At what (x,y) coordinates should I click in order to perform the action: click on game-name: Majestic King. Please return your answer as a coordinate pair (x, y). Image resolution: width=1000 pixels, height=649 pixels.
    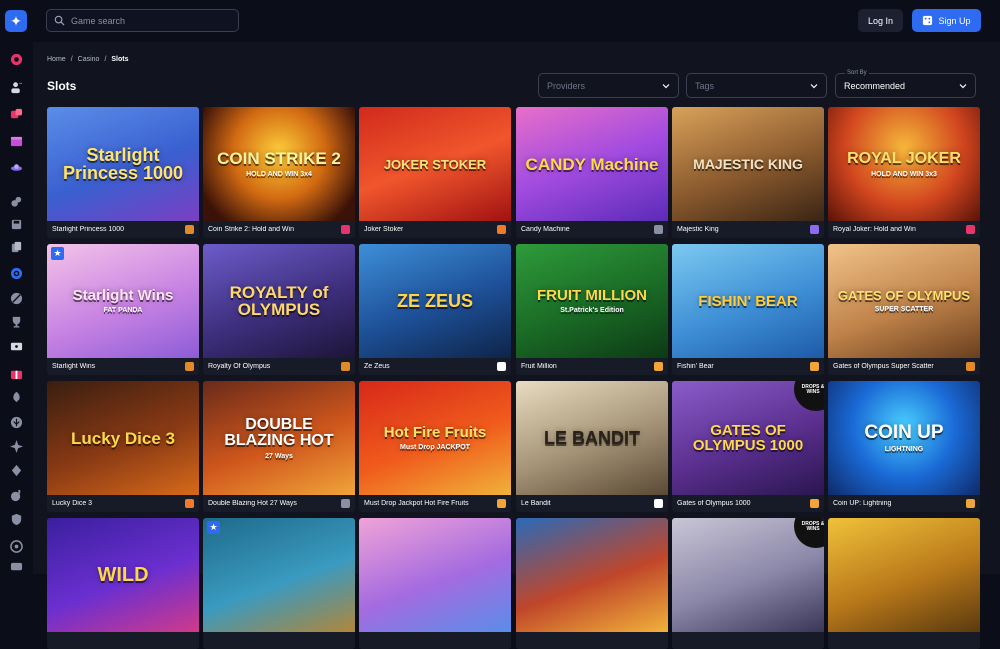
    Looking at the image, I should click on (698, 229).